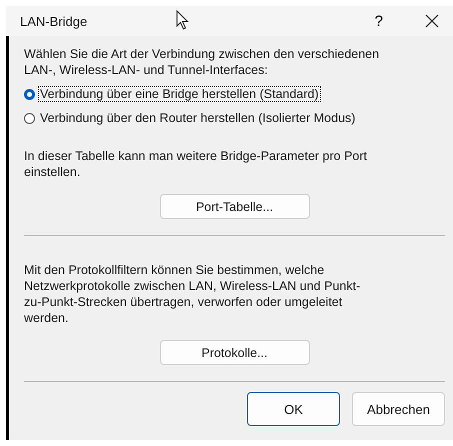 Image resolution: width=453 pixels, height=446 pixels. What do you see at coordinates (202, 62) in the screenshot?
I see `intro-text: Wählen Sie die Art der Verbindung zwischen den verschiedenen LAN-, Wireless-LAN- und Tunnel-Interfaces:` at bounding box center [202, 62].